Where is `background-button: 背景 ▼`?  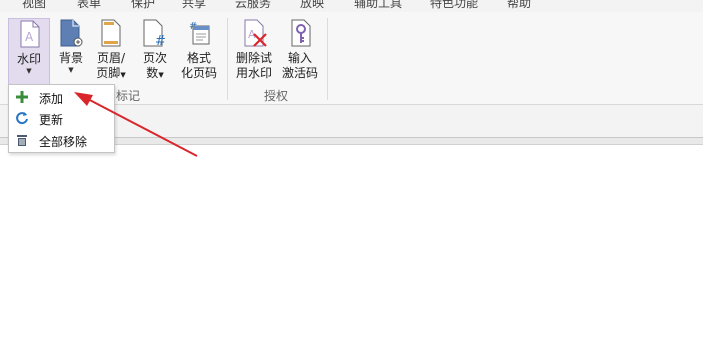 background-button: 背景 ▼ is located at coordinates (71, 46).